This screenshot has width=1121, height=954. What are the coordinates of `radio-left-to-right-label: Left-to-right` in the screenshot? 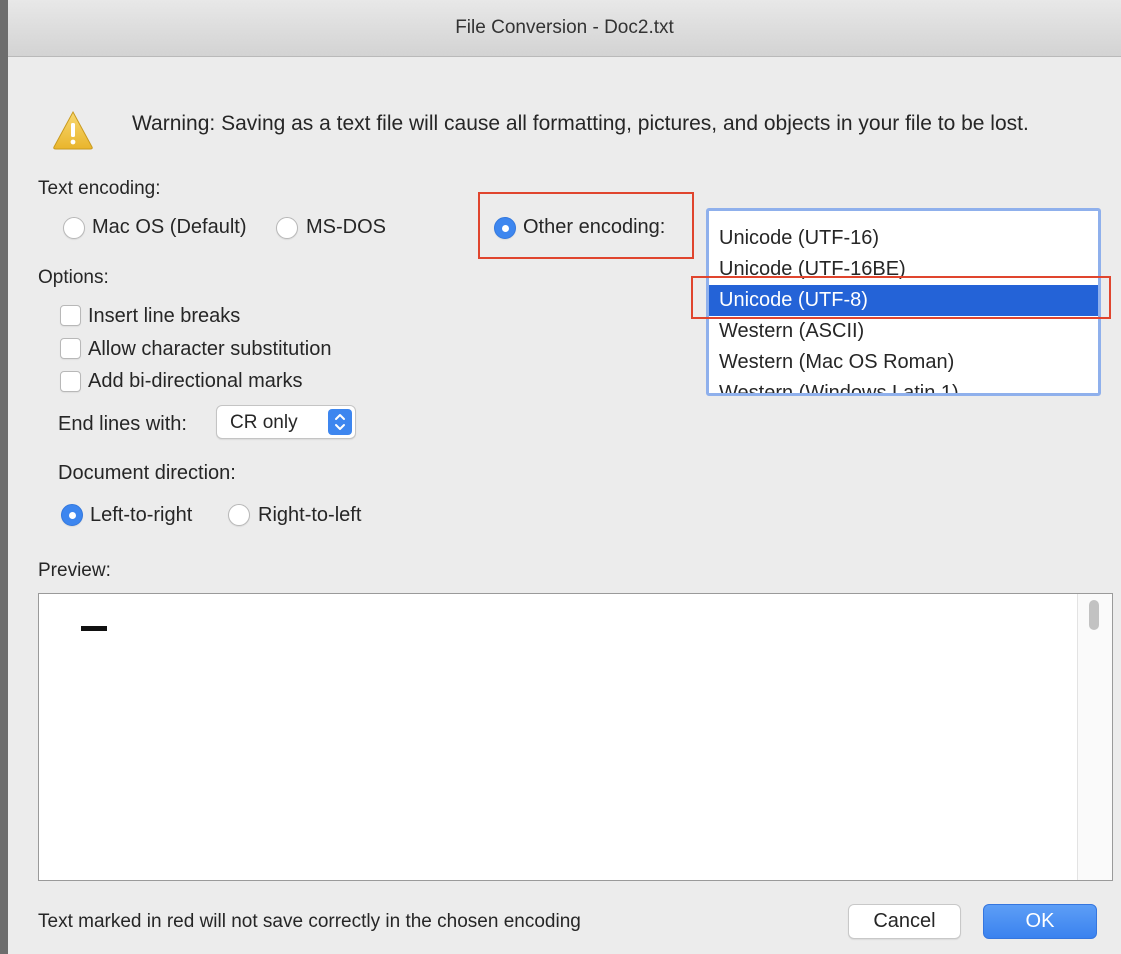 It's located at (141, 515).